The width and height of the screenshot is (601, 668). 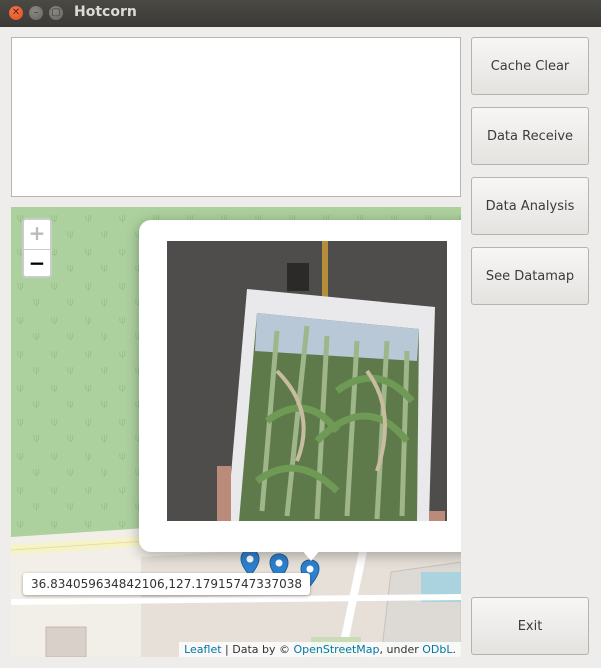 What do you see at coordinates (530, 276) in the screenshot?
I see `see-datamap-button: See Datamap` at bounding box center [530, 276].